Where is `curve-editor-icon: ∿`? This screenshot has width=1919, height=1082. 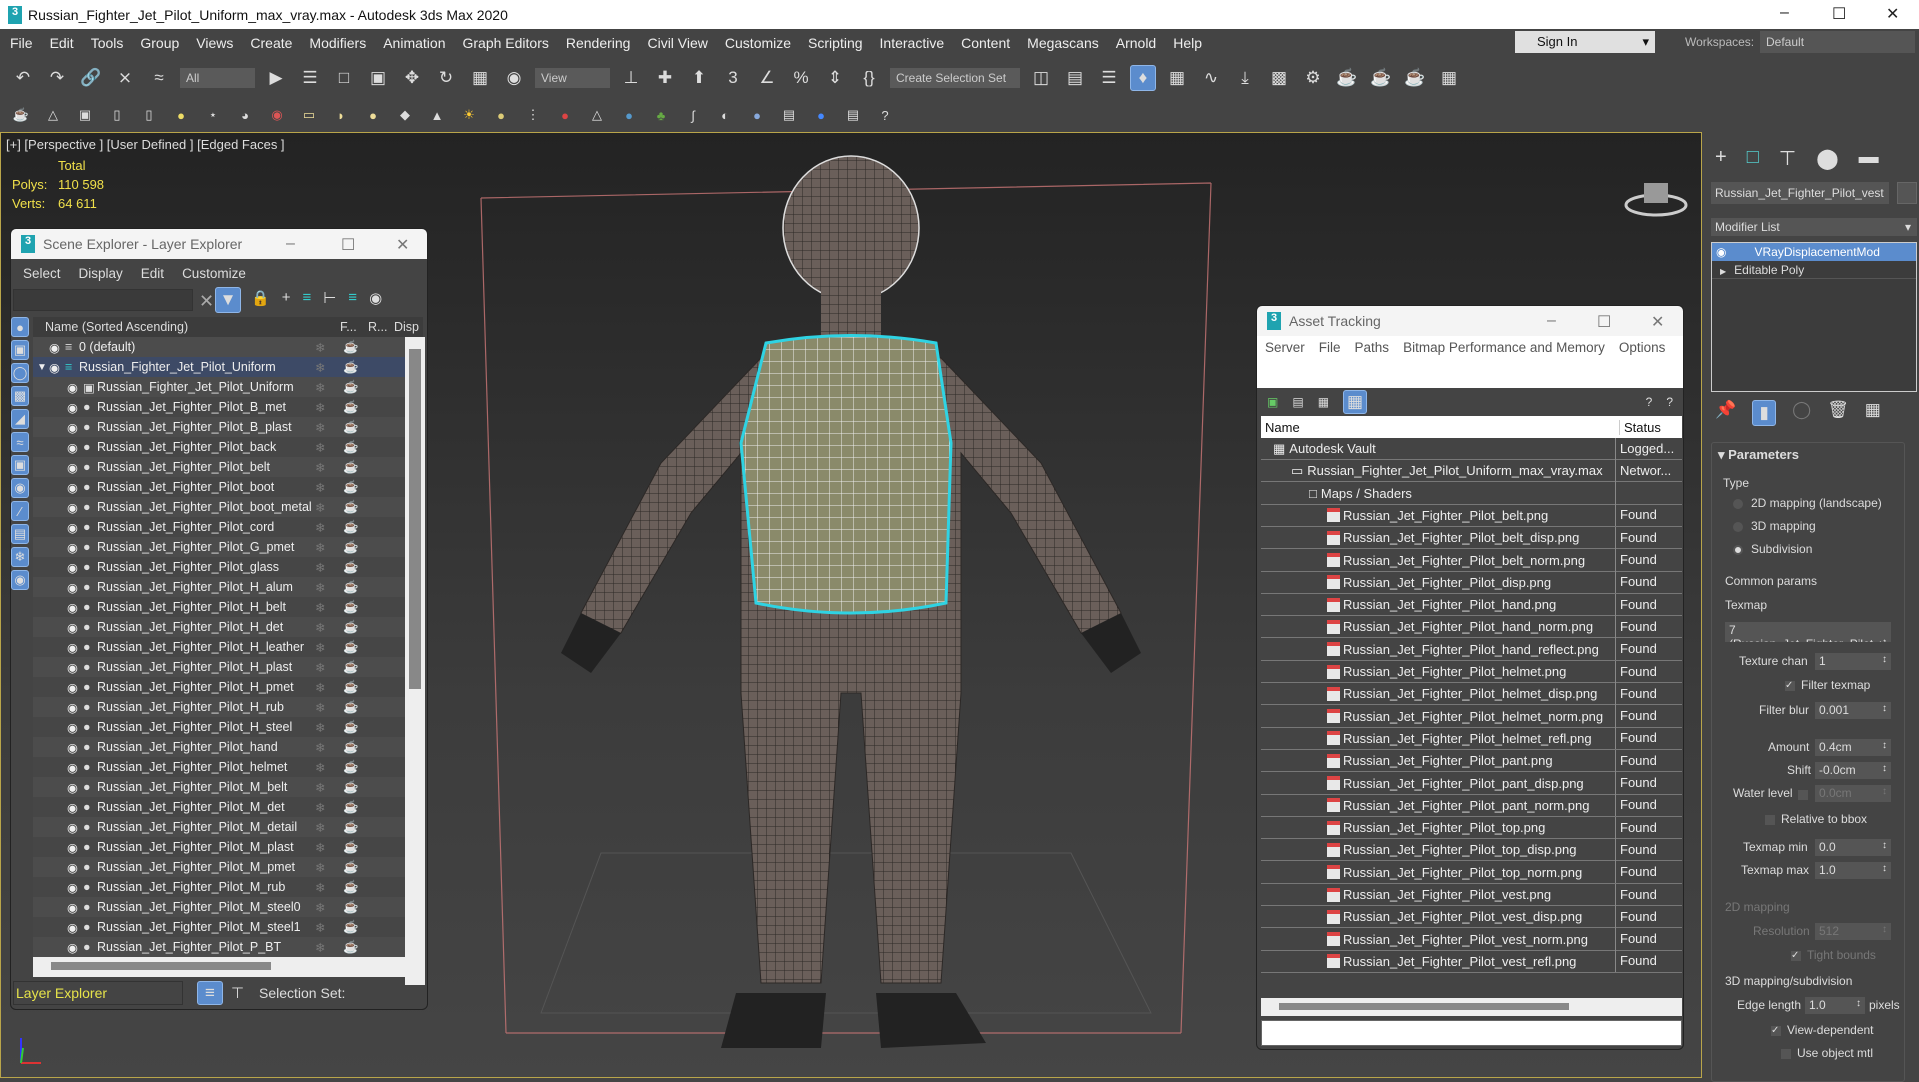
curve-editor-icon: ∿ is located at coordinates (1211, 78).